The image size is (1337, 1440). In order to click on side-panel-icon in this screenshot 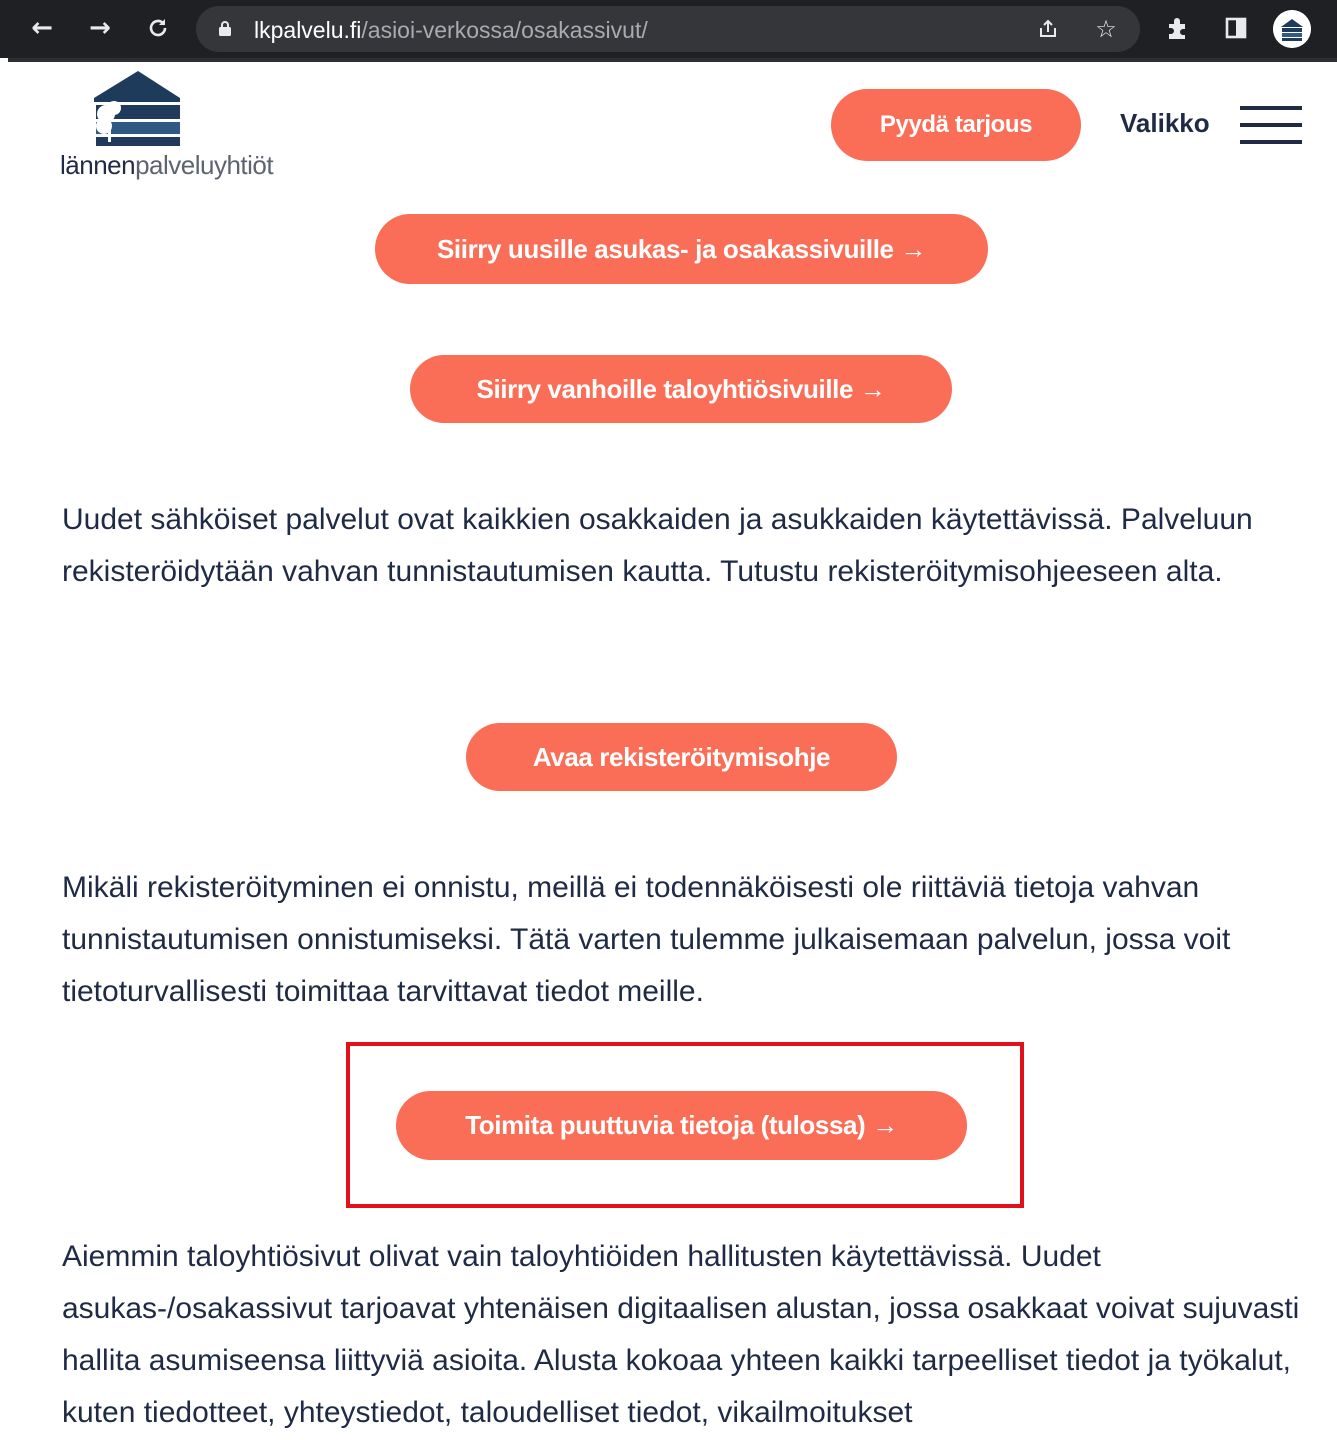, I will do `click(1236, 28)`.